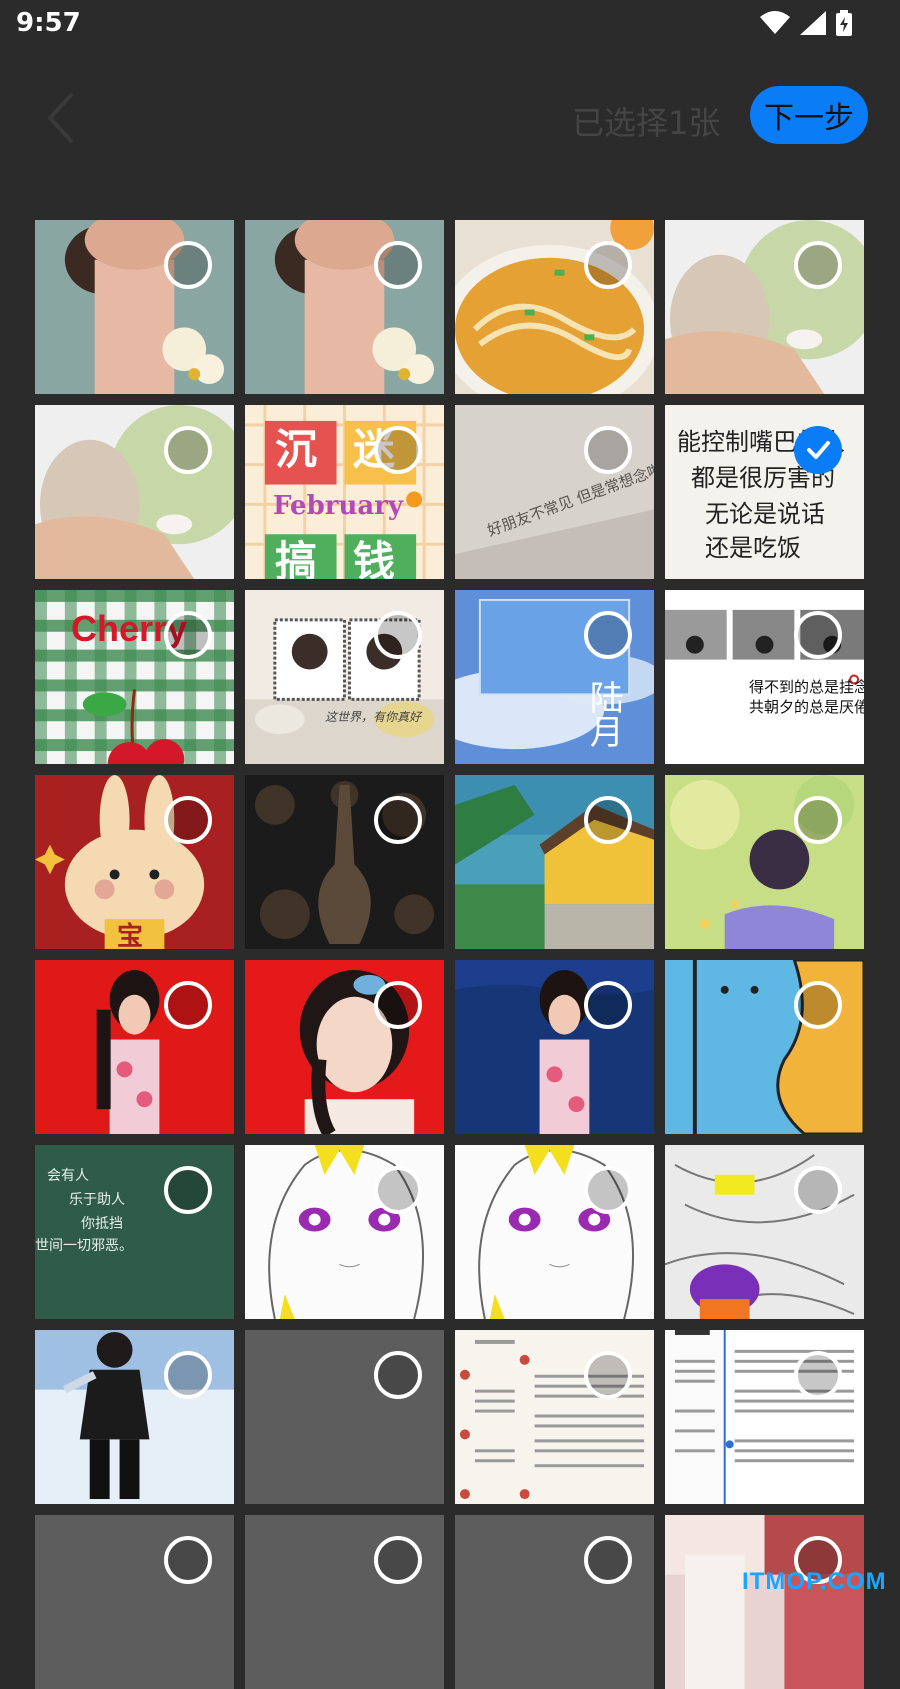 The height and width of the screenshot is (1689, 900). I want to click on watermark: ITMOP.COM, so click(814, 1581).